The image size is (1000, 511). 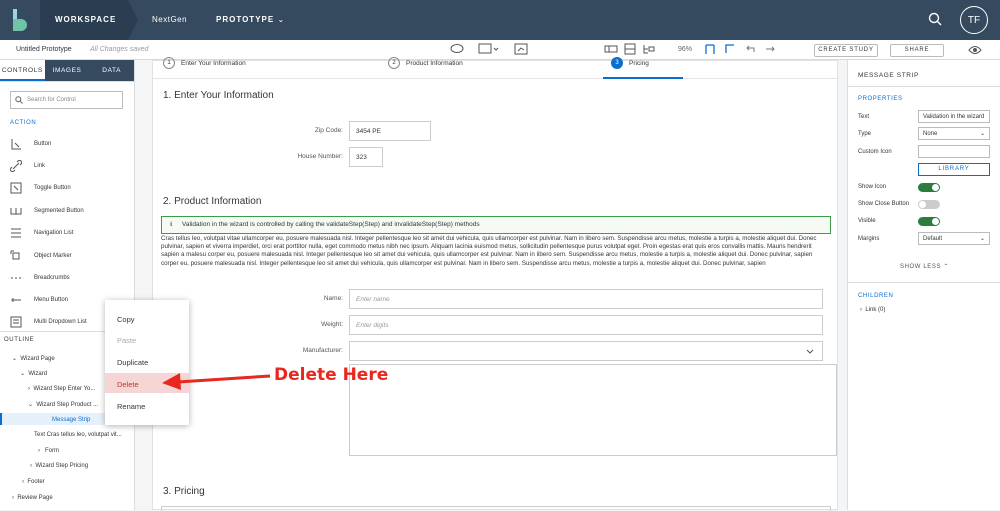 I want to click on breadcrumbs-icon, so click(x=16, y=278).